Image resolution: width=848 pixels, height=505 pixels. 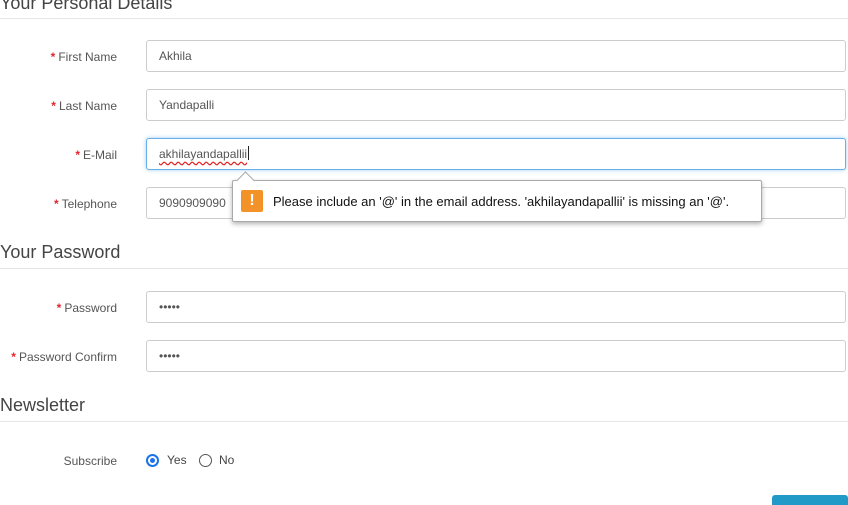 I want to click on email-value: akhilayandapallii, so click(x=203, y=154).